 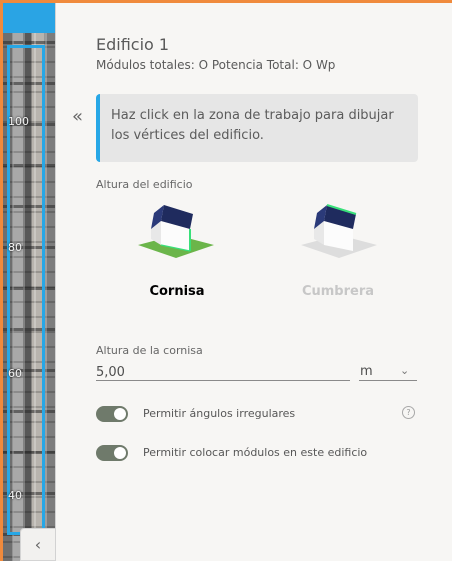 What do you see at coordinates (133, 44) in the screenshot?
I see `panel-title: Edificio 1` at bounding box center [133, 44].